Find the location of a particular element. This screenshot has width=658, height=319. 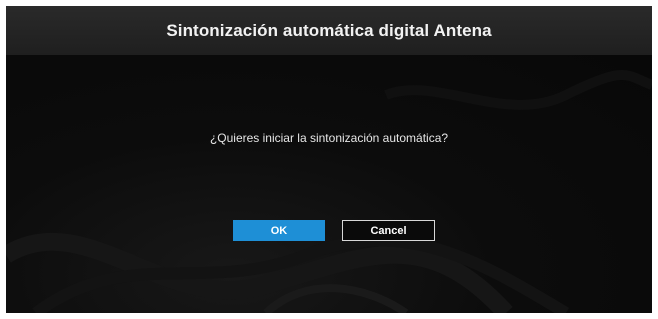

dialog-title: Sintonización automática digital Antena is located at coordinates (329, 30).